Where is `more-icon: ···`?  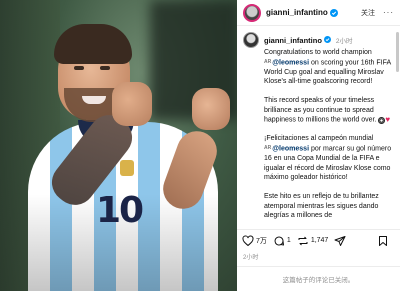 more-icon: ··· is located at coordinates (388, 12).